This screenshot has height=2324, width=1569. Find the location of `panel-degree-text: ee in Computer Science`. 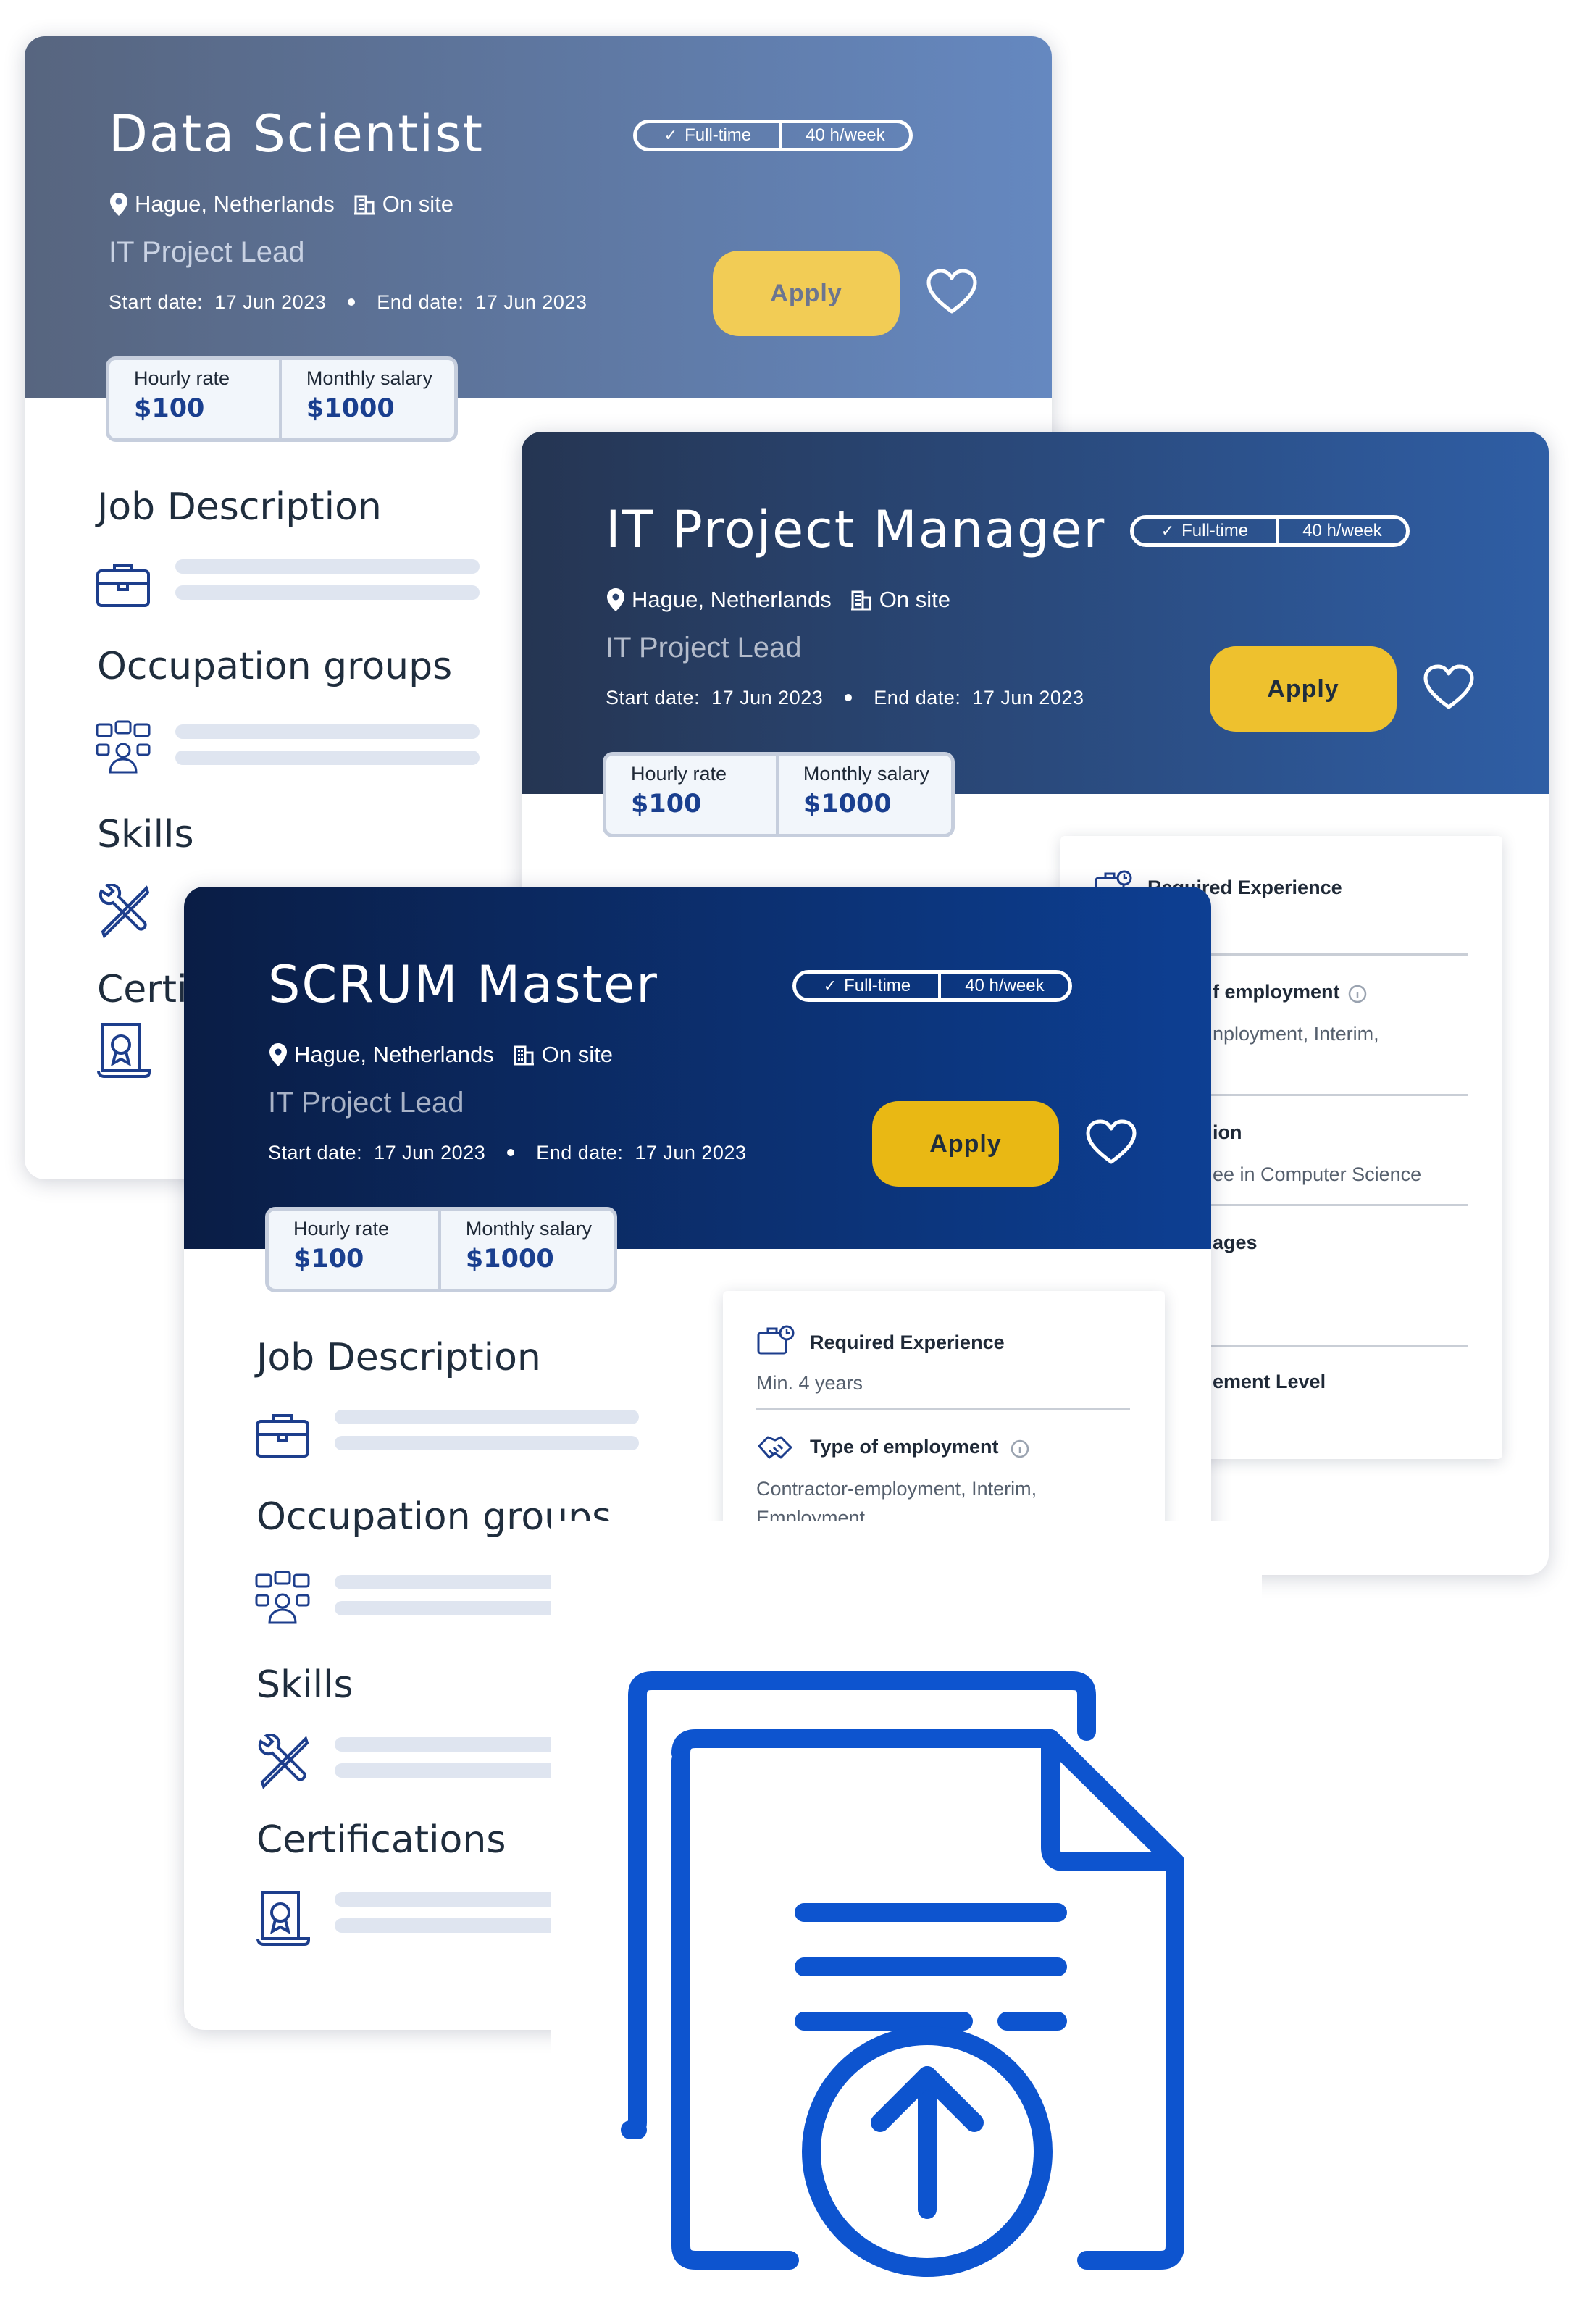

panel-degree-text: ee in Computer Science is located at coordinates (1317, 1174).